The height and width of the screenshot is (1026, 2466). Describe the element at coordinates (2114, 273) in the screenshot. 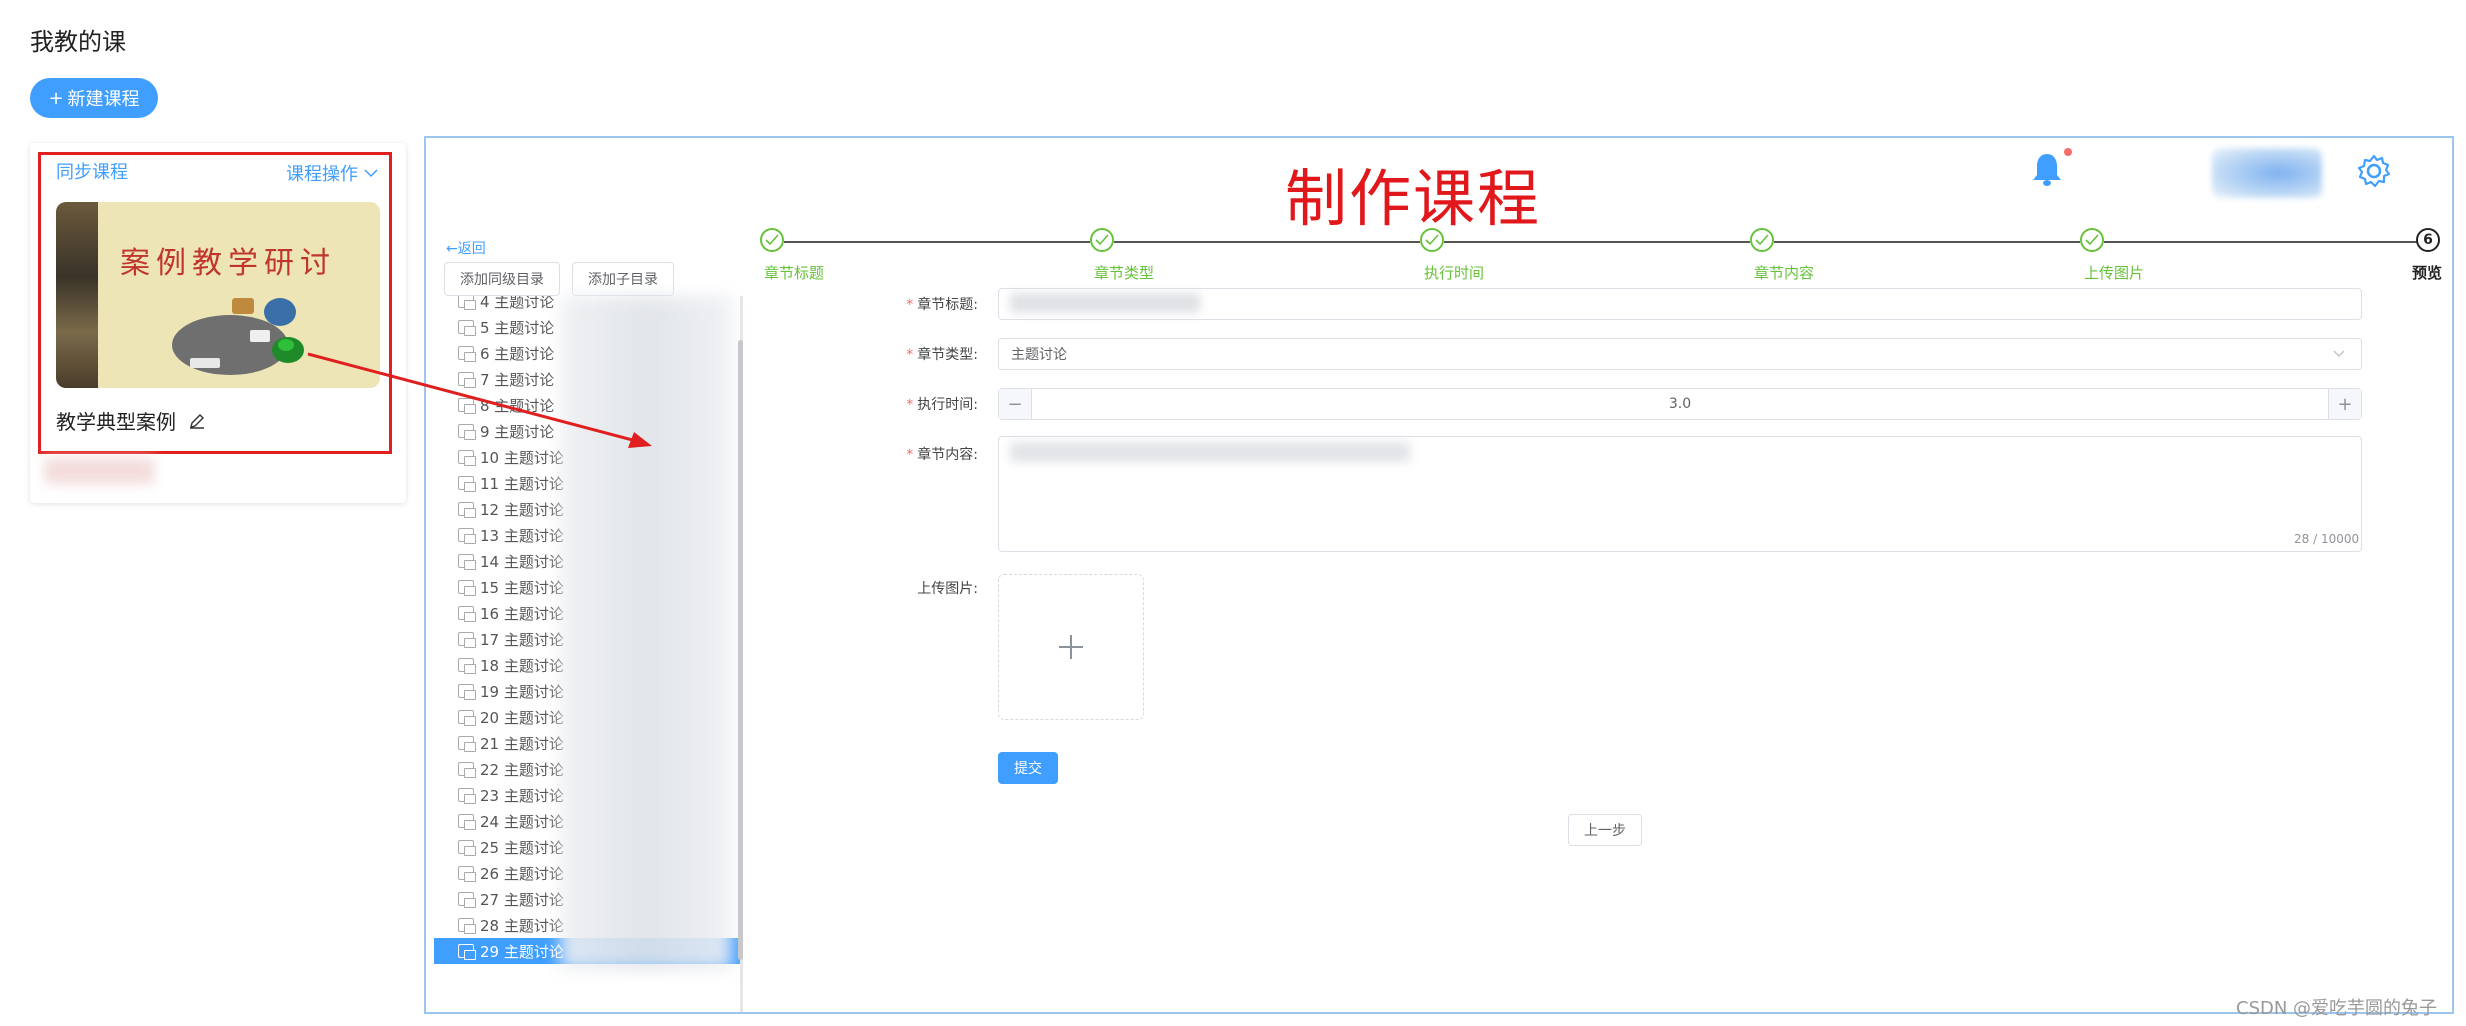

I see `step-label: 上传图片` at that location.